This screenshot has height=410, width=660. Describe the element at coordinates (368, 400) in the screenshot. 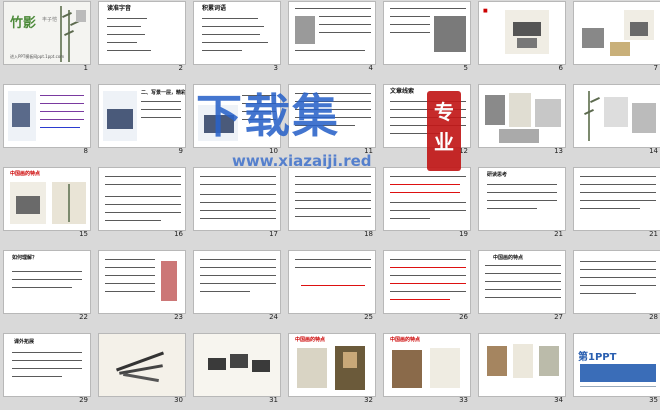

I see `slide-number: 32` at that location.